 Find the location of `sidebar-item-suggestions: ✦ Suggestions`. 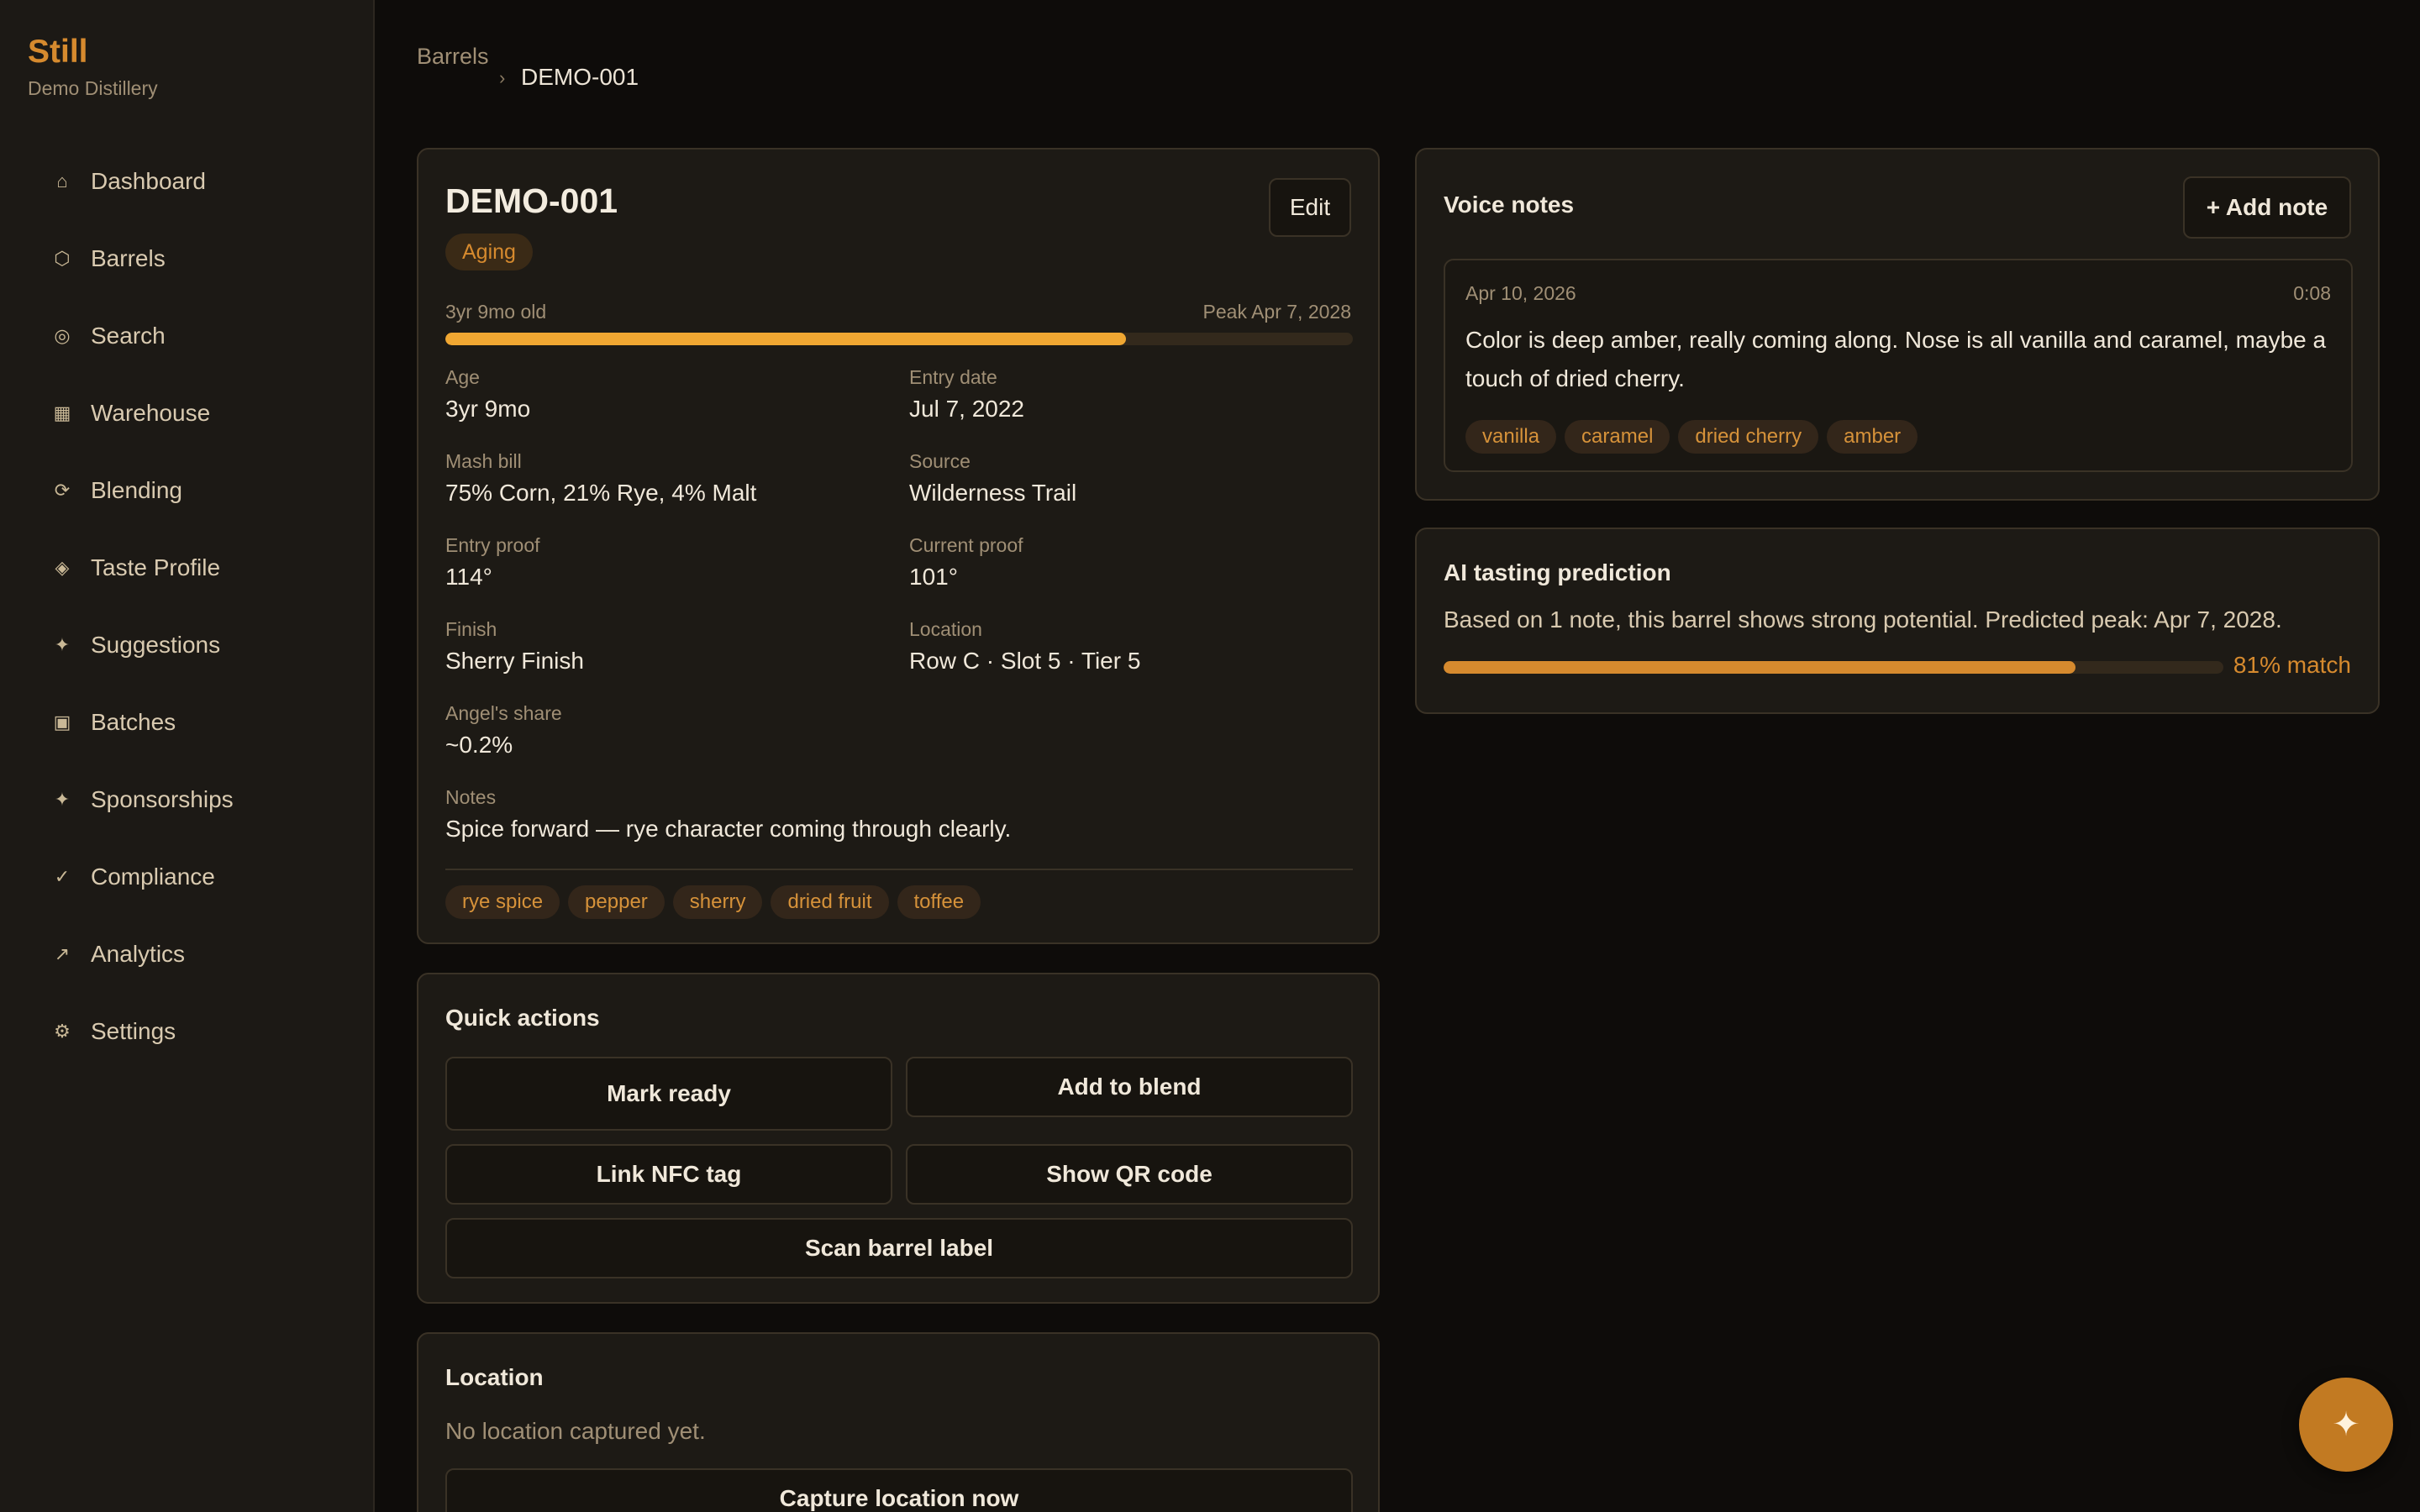

sidebar-item-suggestions: ✦ Suggestions is located at coordinates (187, 645).